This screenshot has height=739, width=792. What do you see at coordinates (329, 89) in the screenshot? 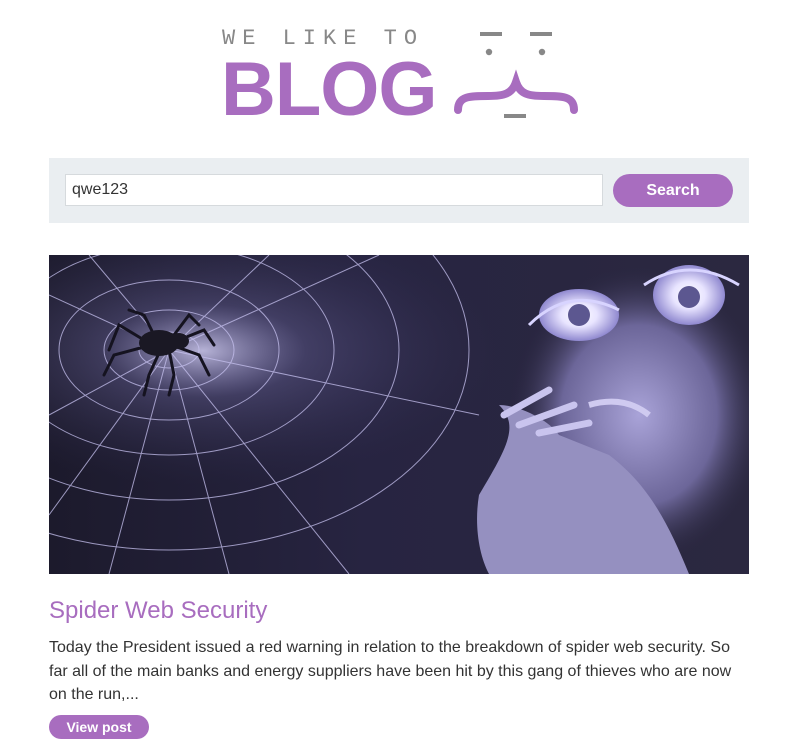
I see `logo-wordmark: BLOG` at bounding box center [329, 89].